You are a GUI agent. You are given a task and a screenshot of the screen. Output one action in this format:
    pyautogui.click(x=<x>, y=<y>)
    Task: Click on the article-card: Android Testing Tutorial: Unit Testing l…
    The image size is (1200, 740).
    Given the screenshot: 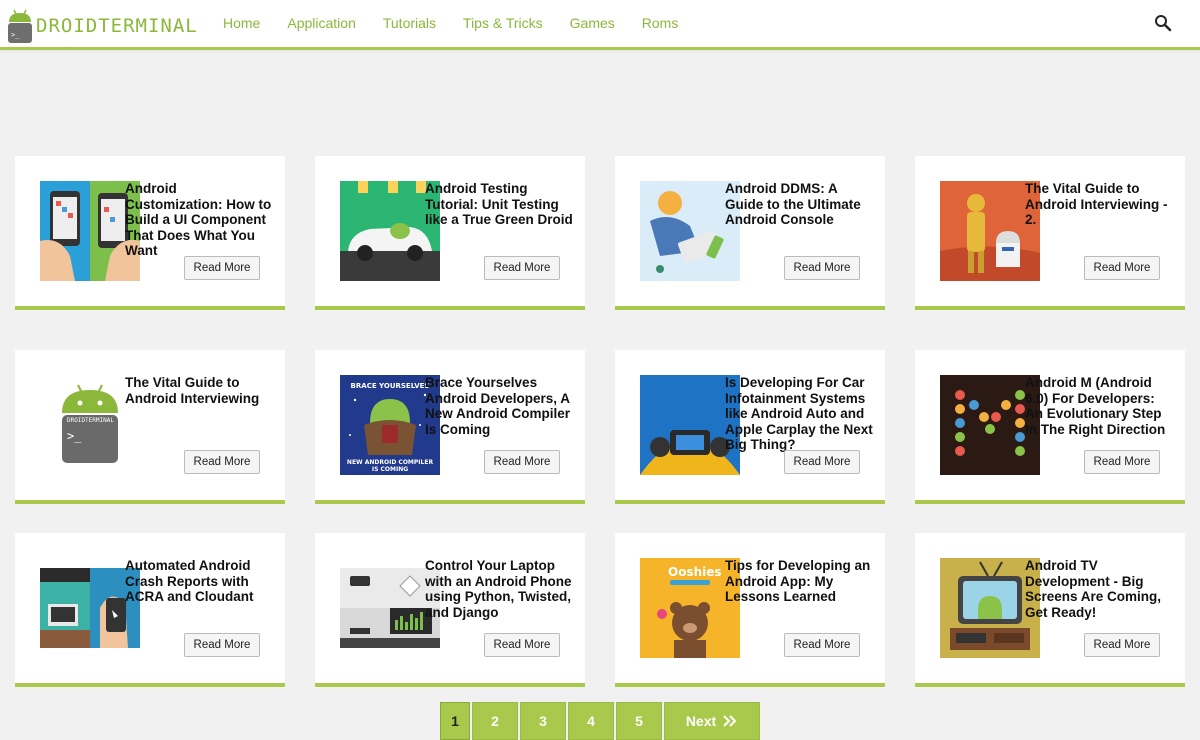 What is the action you would take?
    pyautogui.click(x=450, y=233)
    